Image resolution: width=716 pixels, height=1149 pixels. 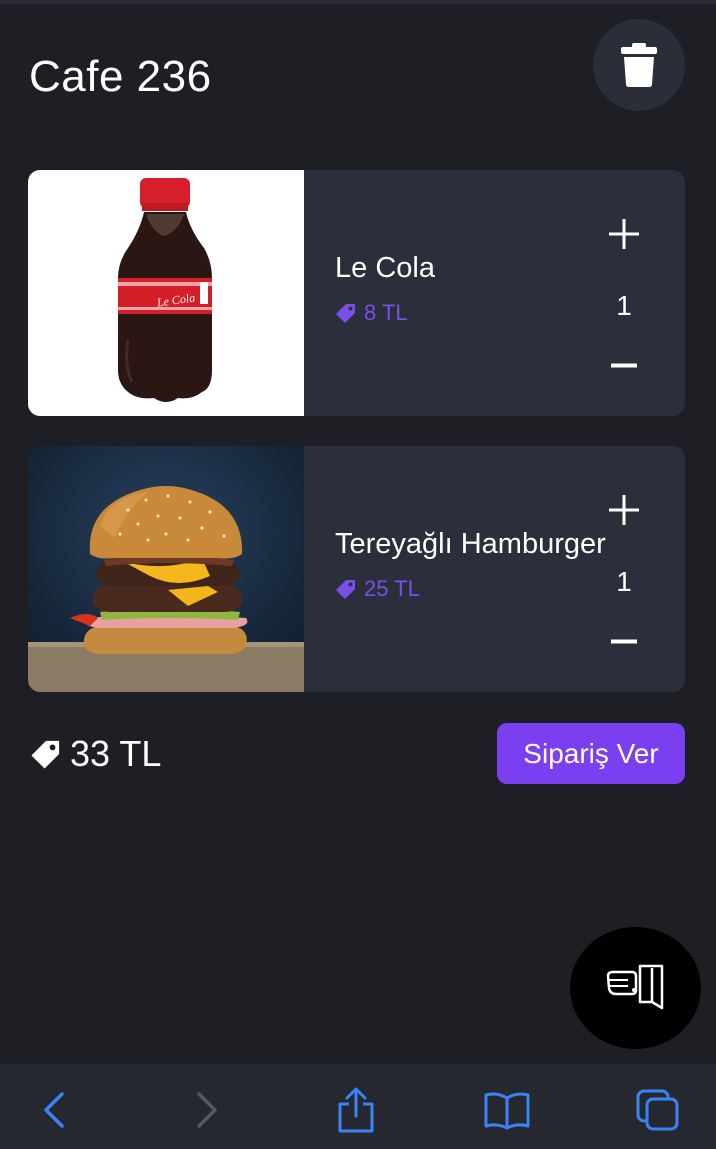 I want to click on share-icon, so click(x=356, y=1110).